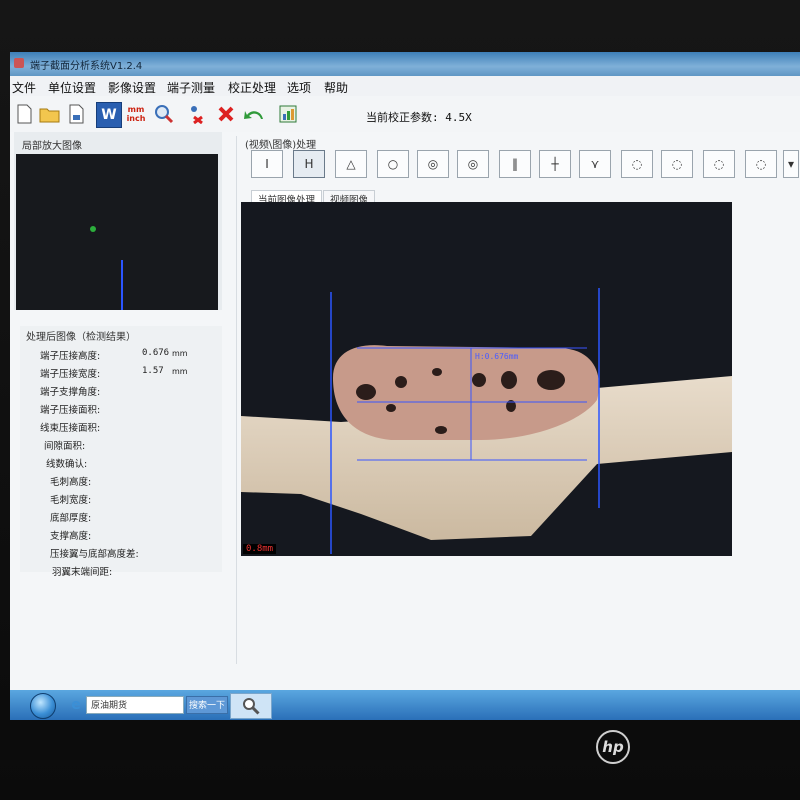 Image resolution: width=800 pixels, height=800 pixels. I want to click on contour-icon: ○, so click(393, 164).